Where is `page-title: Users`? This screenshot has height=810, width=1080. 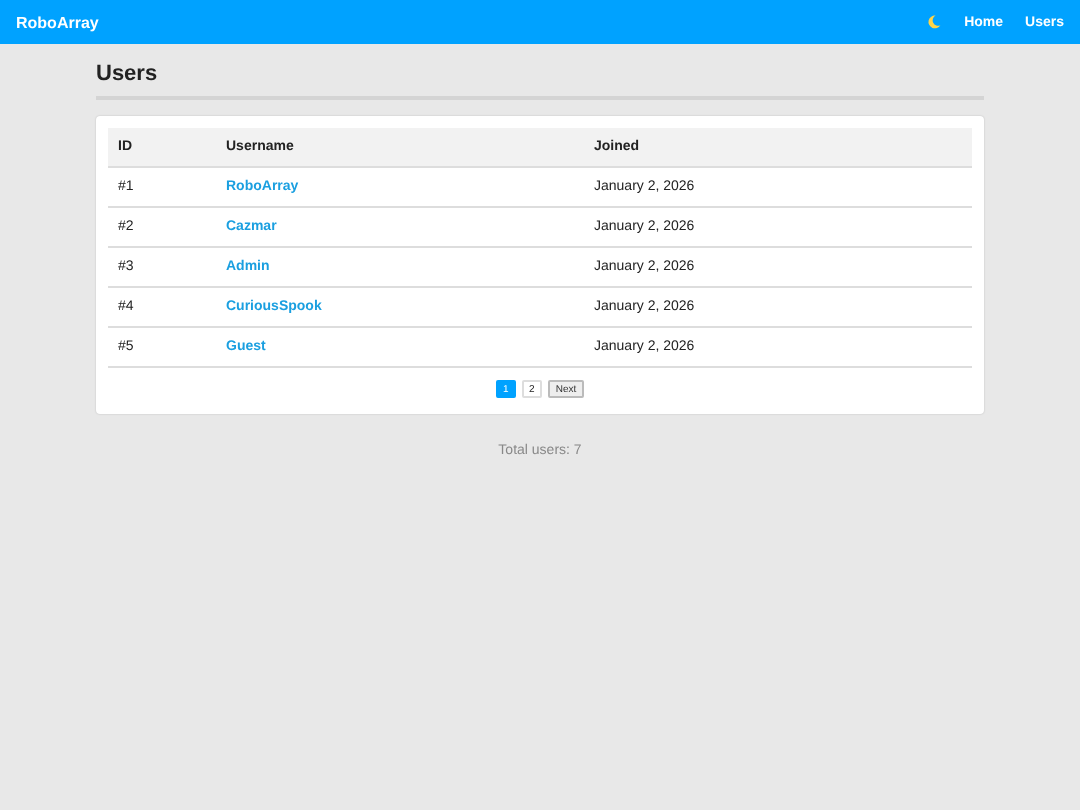 page-title: Users is located at coordinates (540, 81).